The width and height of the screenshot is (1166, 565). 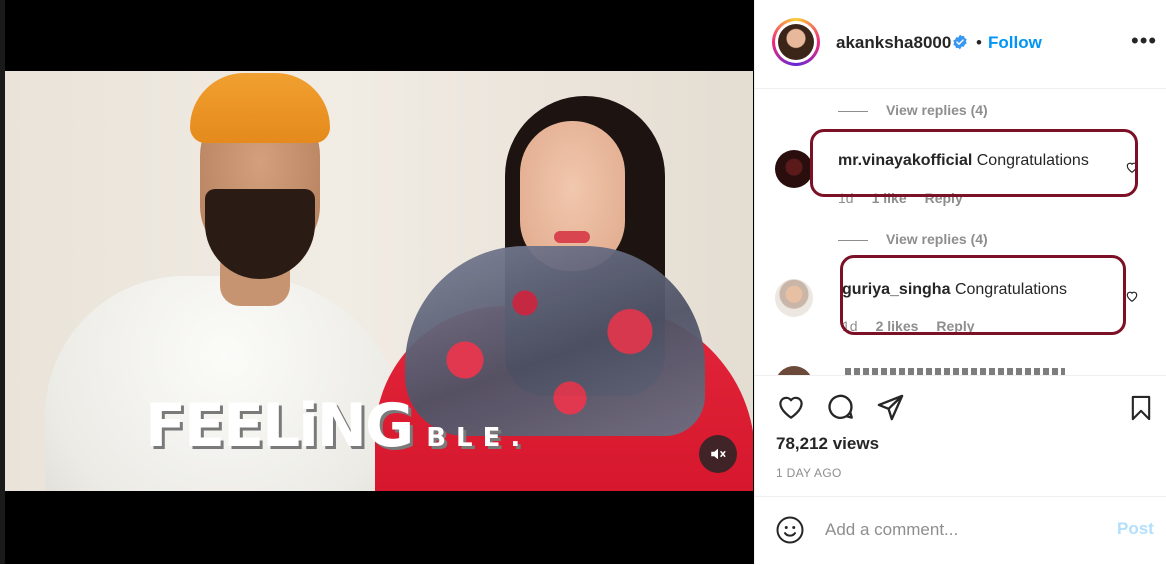 I want to click on avatar-photo, so click(x=796, y=42).